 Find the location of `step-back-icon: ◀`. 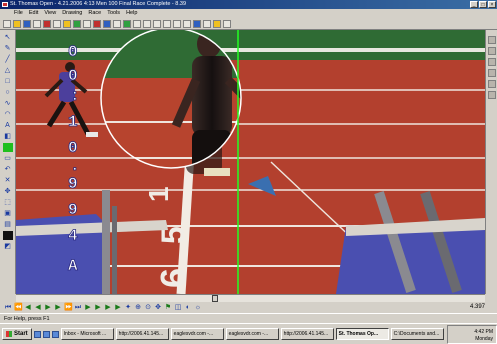

step-back-icon: ◀ is located at coordinates (28, 307).